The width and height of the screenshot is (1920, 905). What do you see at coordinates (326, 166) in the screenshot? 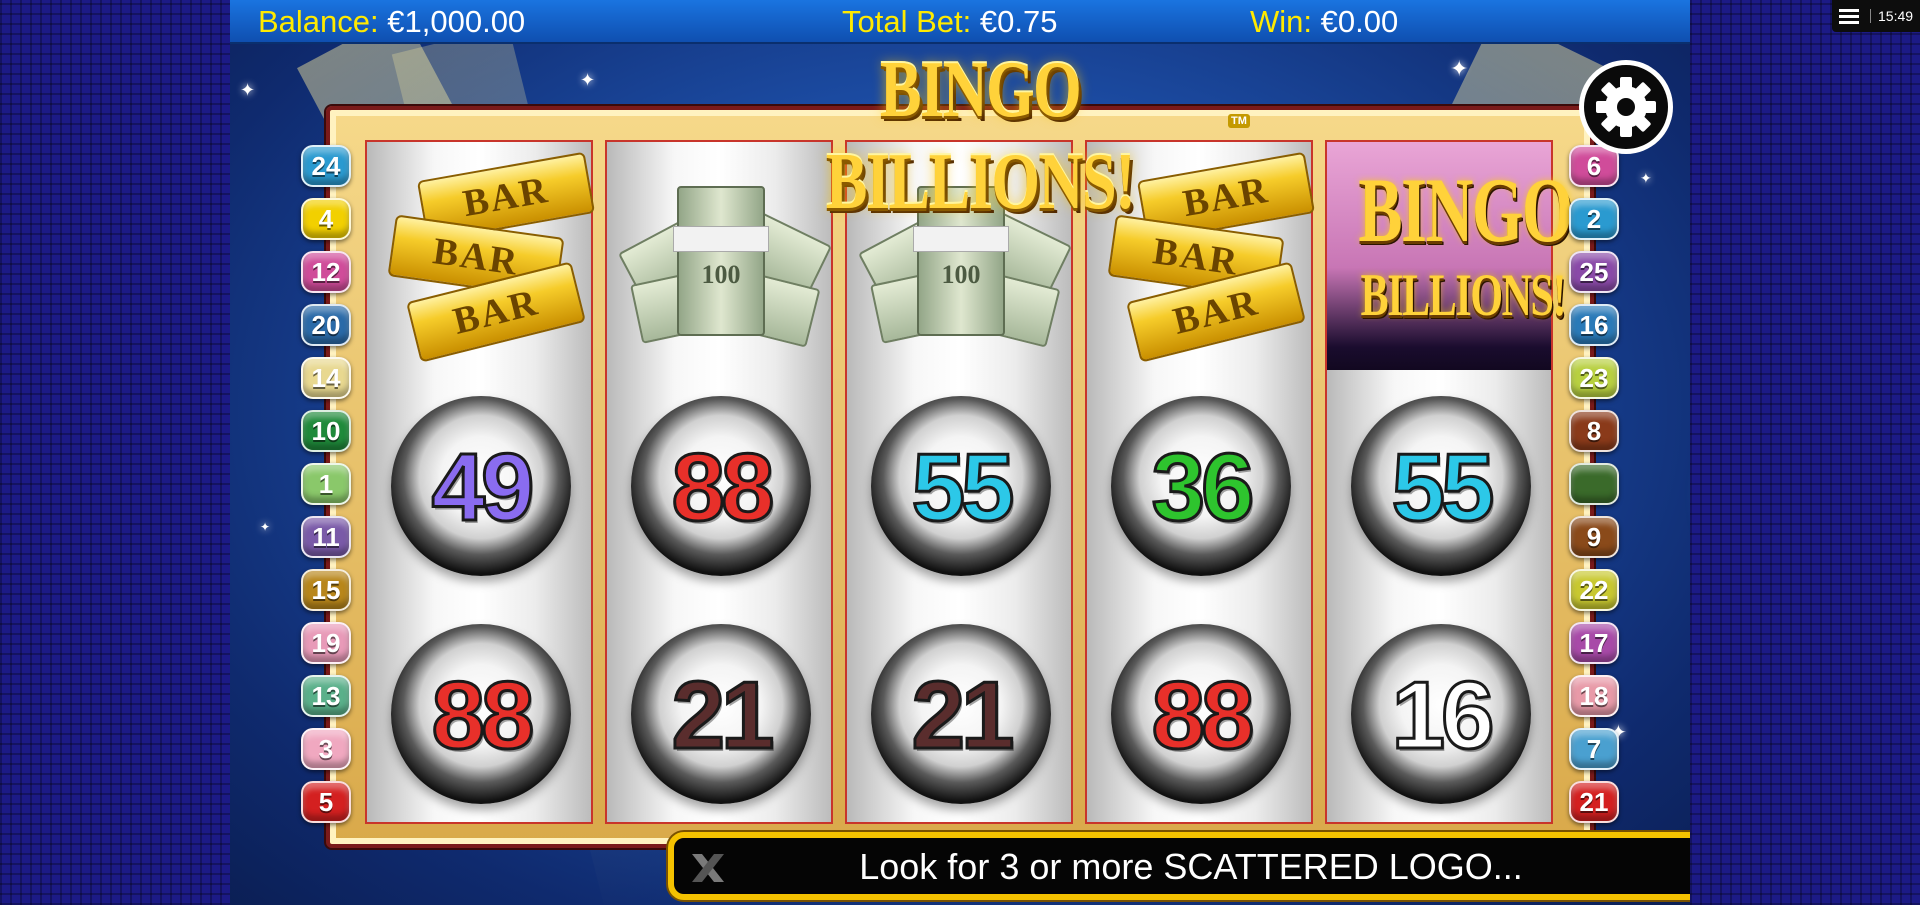
I see `payline-marker: 24` at bounding box center [326, 166].